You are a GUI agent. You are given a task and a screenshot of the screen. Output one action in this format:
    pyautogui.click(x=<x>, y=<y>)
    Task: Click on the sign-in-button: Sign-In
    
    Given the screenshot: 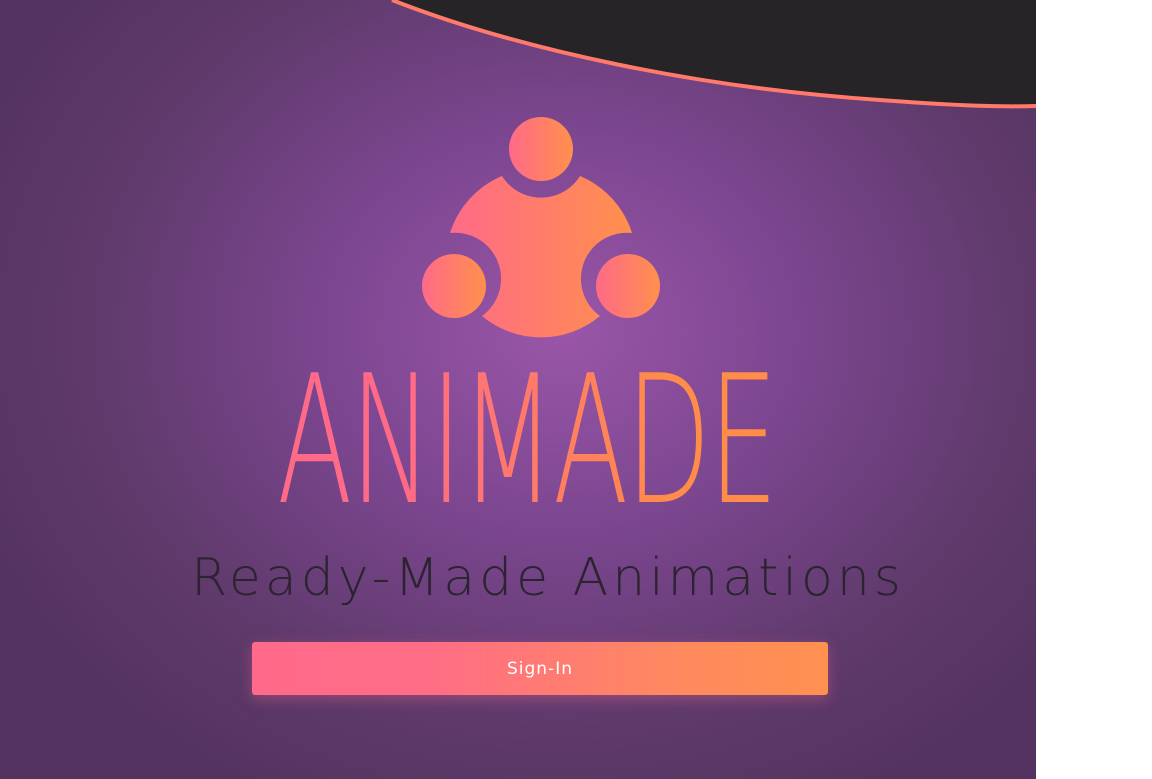 What is the action you would take?
    pyautogui.click(x=540, y=668)
    